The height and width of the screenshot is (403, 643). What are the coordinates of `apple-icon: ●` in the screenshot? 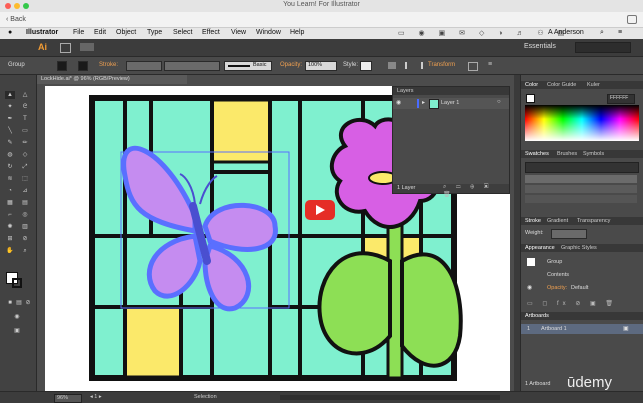 It's located at (10, 32).